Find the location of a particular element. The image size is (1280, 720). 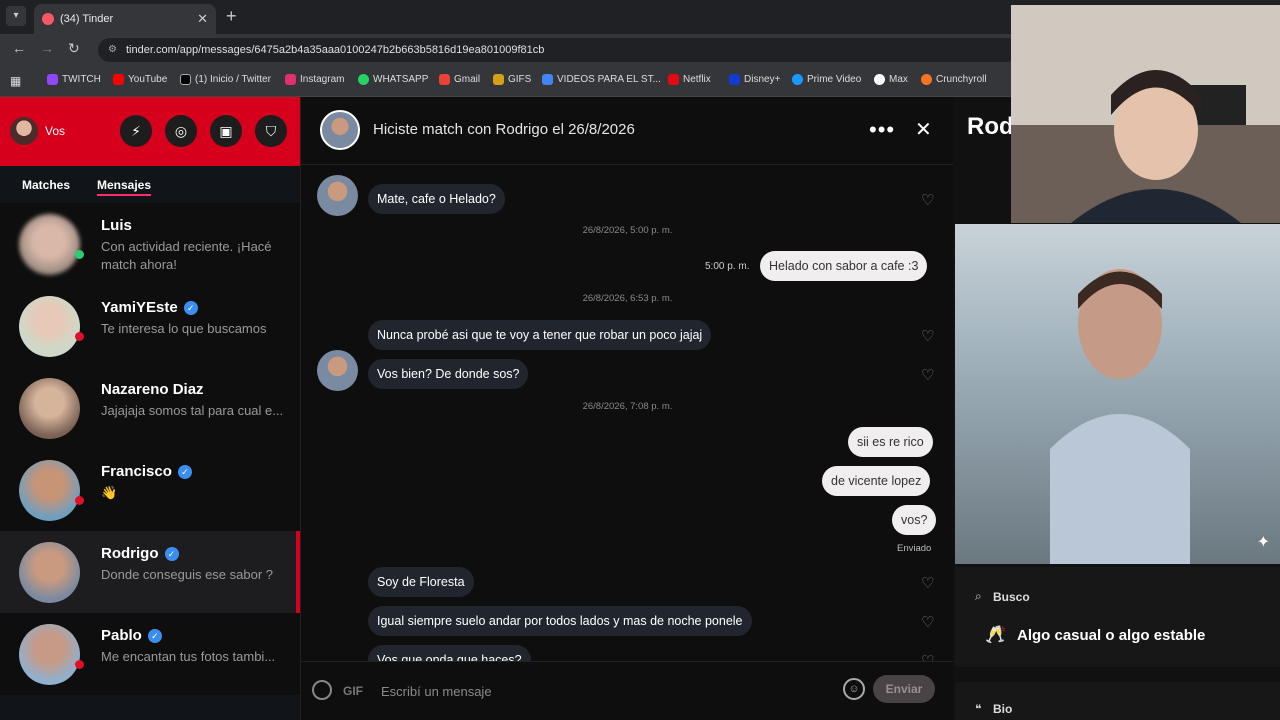

tab-title: (34) Tinder is located at coordinates (87, 19).